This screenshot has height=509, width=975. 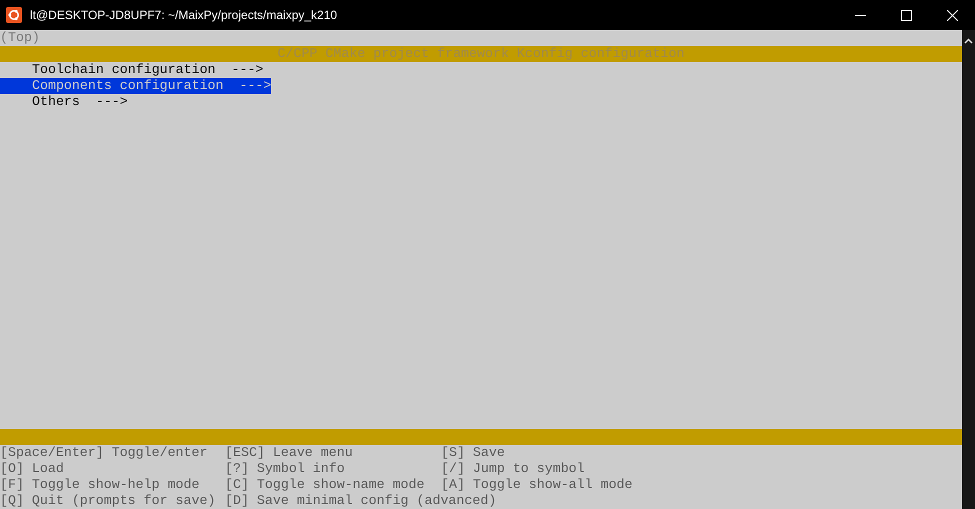 What do you see at coordinates (289, 452) in the screenshot?
I see `help-text: [ESC] Leave menu` at bounding box center [289, 452].